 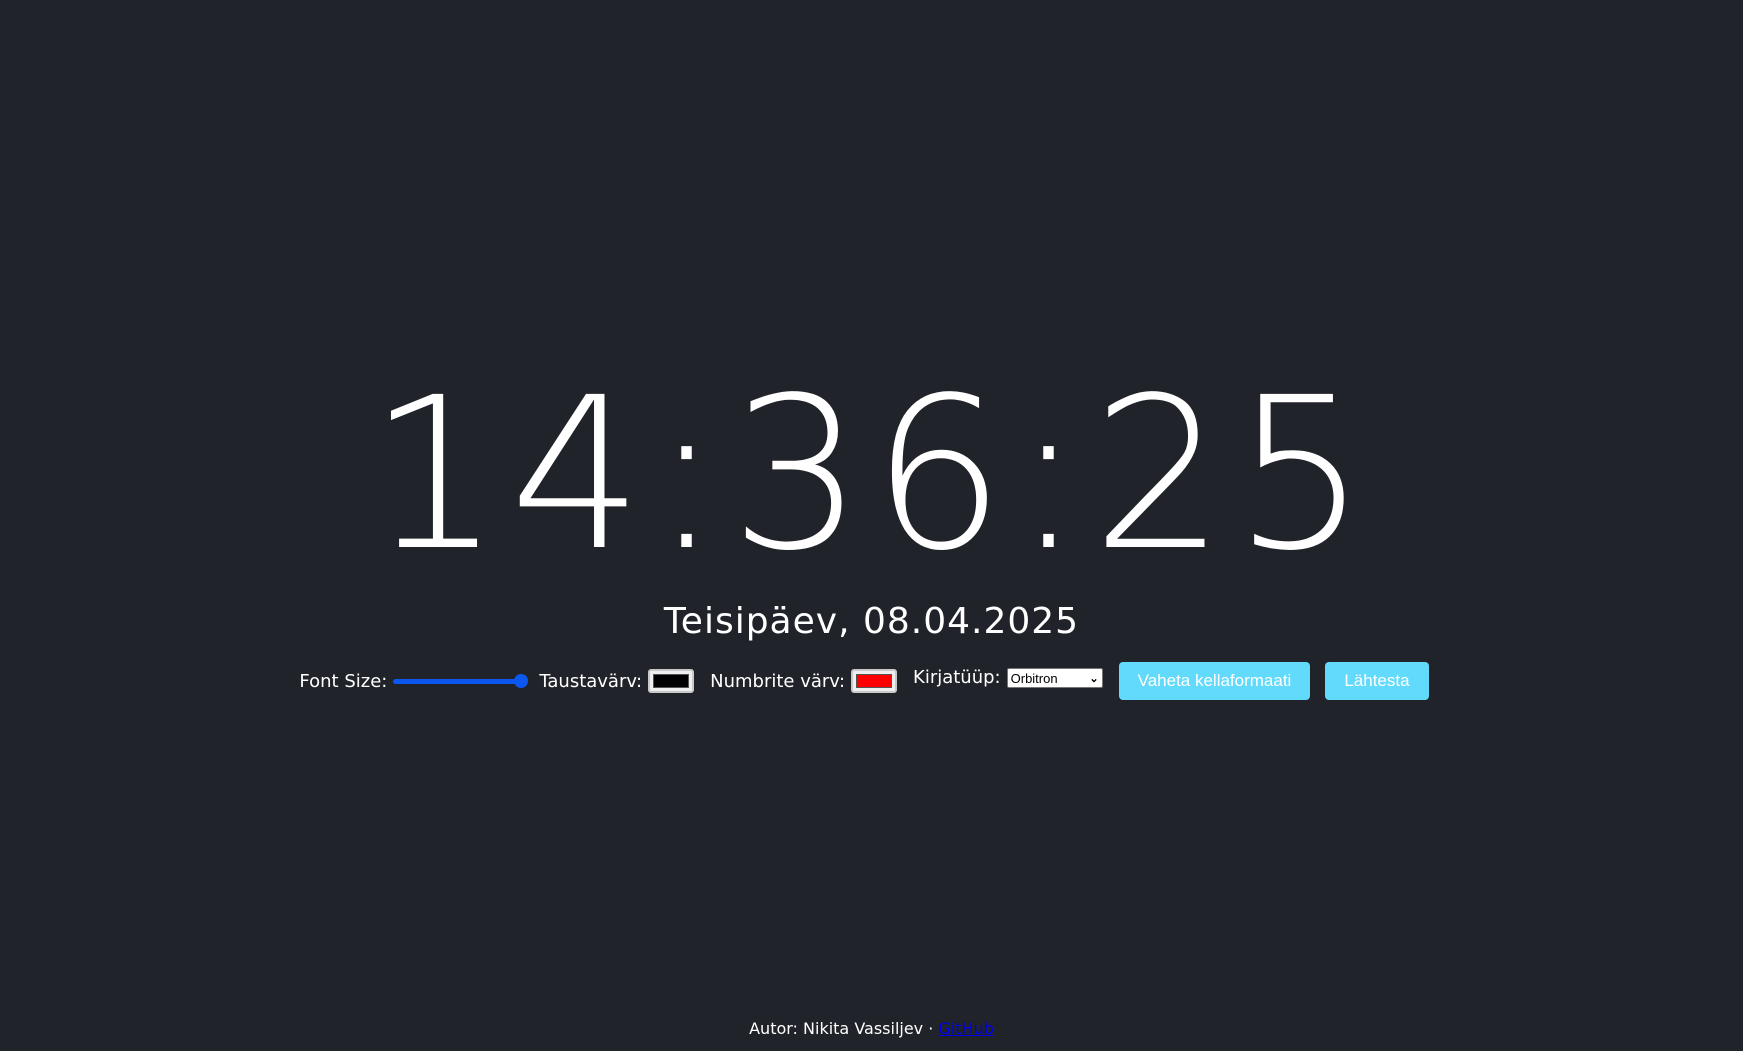 I want to click on font-label: Kirjatüüp:, so click(x=957, y=677).